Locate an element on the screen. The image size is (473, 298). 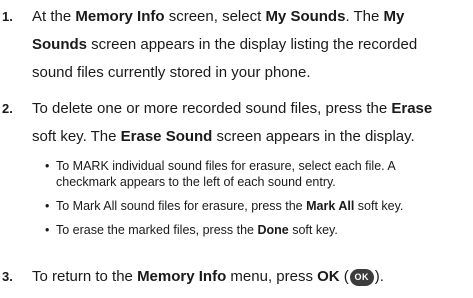
text-run: To erase the marked files, press the is located at coordinates (157, 230).